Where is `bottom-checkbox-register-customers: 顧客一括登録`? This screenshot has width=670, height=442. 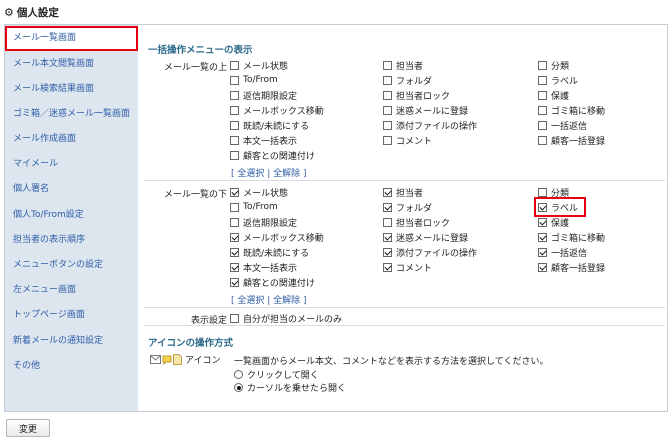
bottom-checkbox-register-customers: 顧客一括登録 is located at coordinates (571, 267).